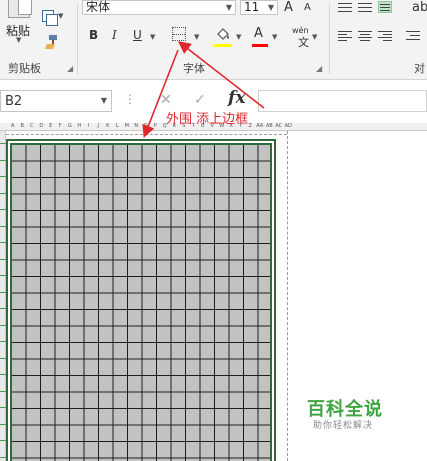 The height and width of the screenshot is (461, 427). Describe the element at coordinates (343, 426) in the screenshot. I see `watermark-subtitle: 助你轻松解决` at that location.